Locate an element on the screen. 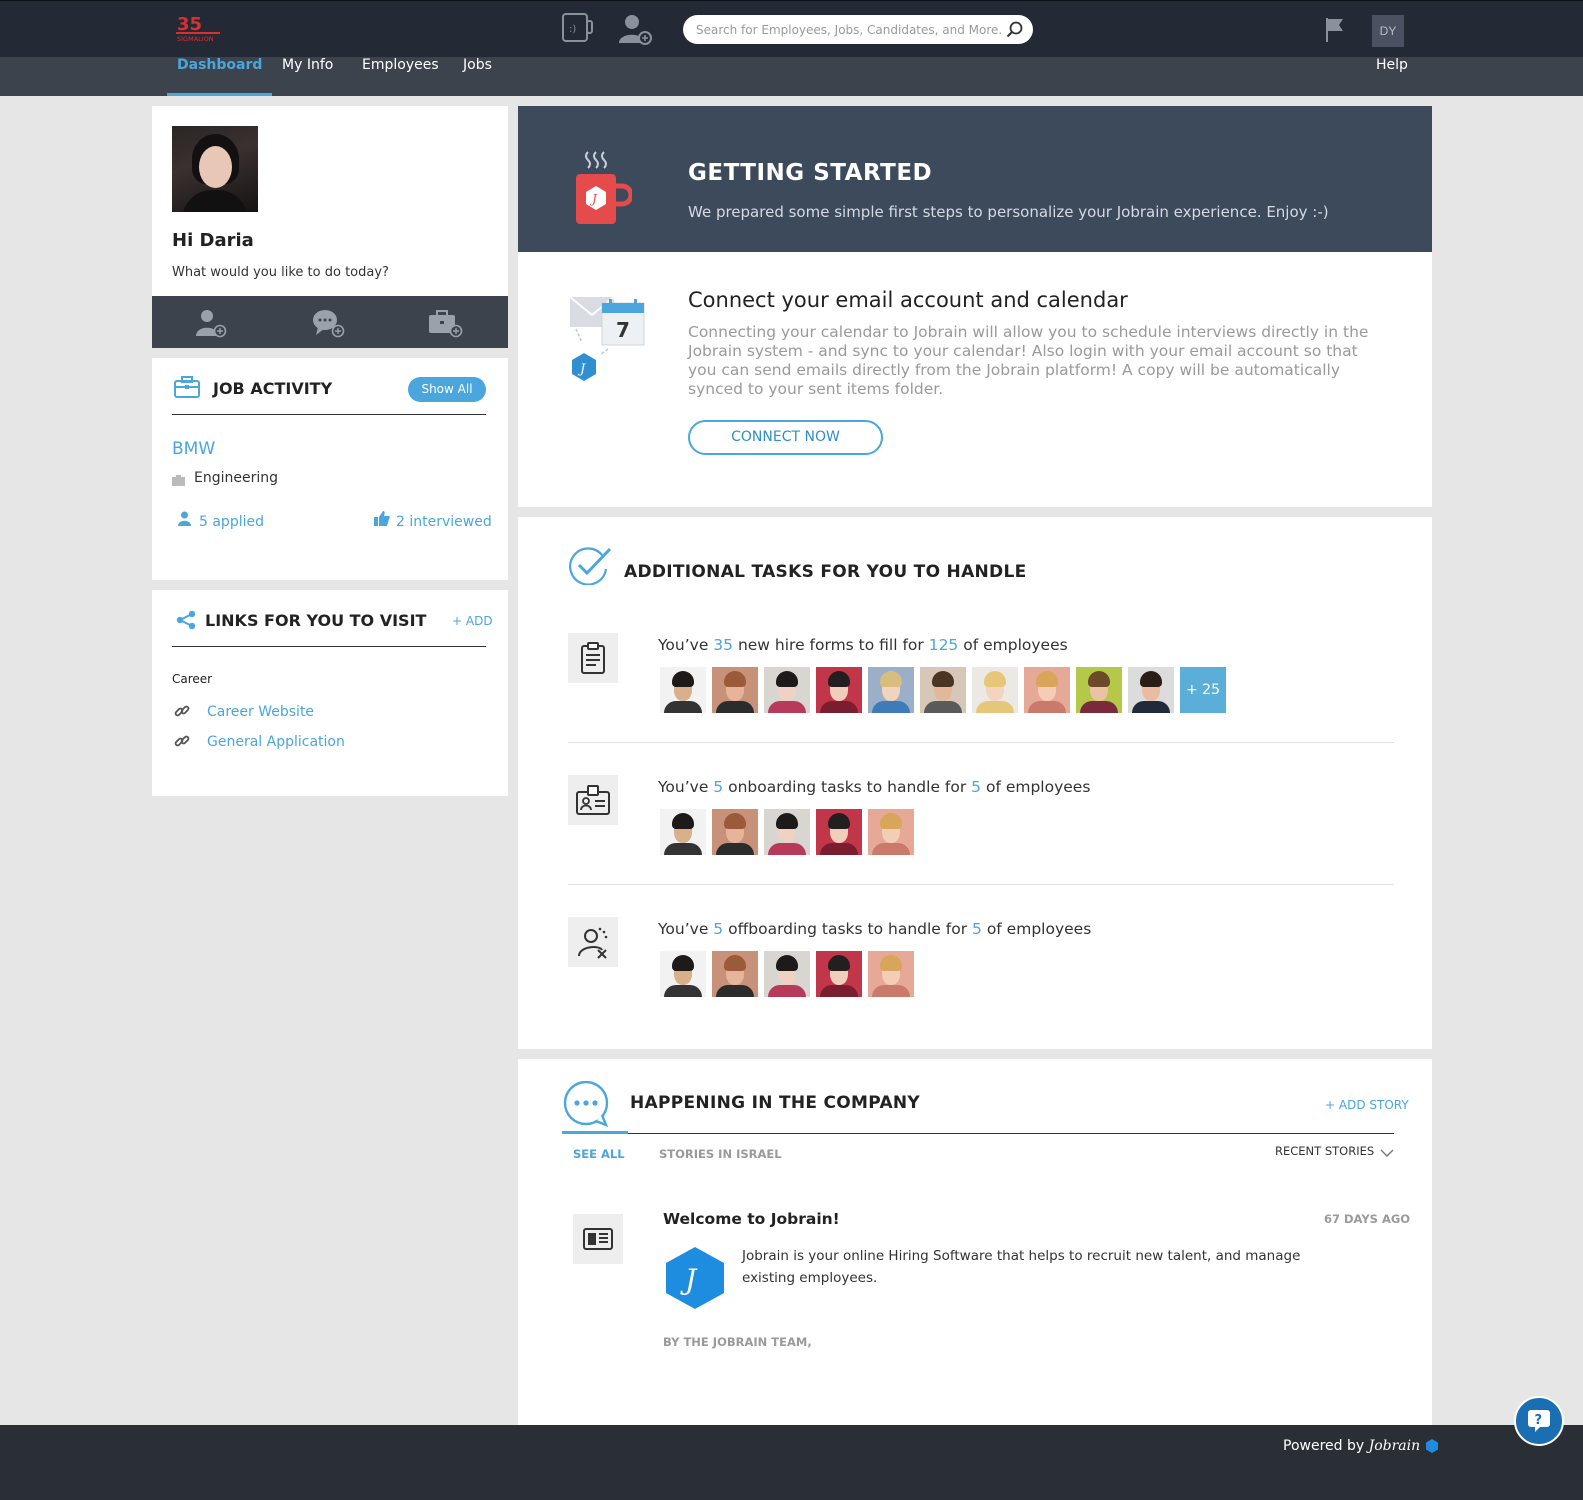 This screenshot has width=1583, height=1500. connect-title: Connect your email account and calendar is located at coordinates (908, 300).